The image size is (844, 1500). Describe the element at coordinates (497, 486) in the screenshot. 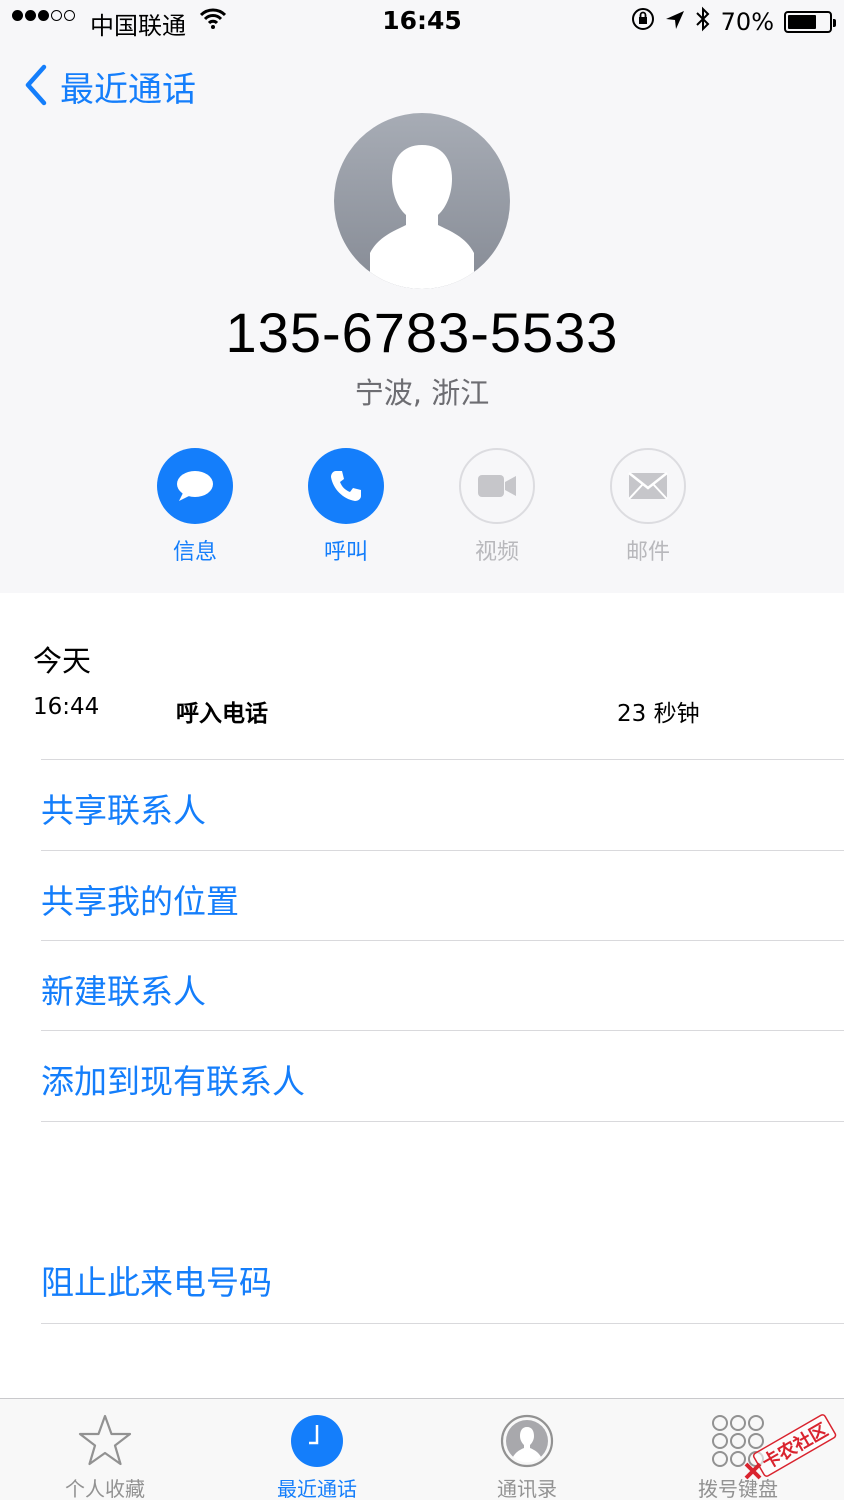

I see `video-icon` at that location.